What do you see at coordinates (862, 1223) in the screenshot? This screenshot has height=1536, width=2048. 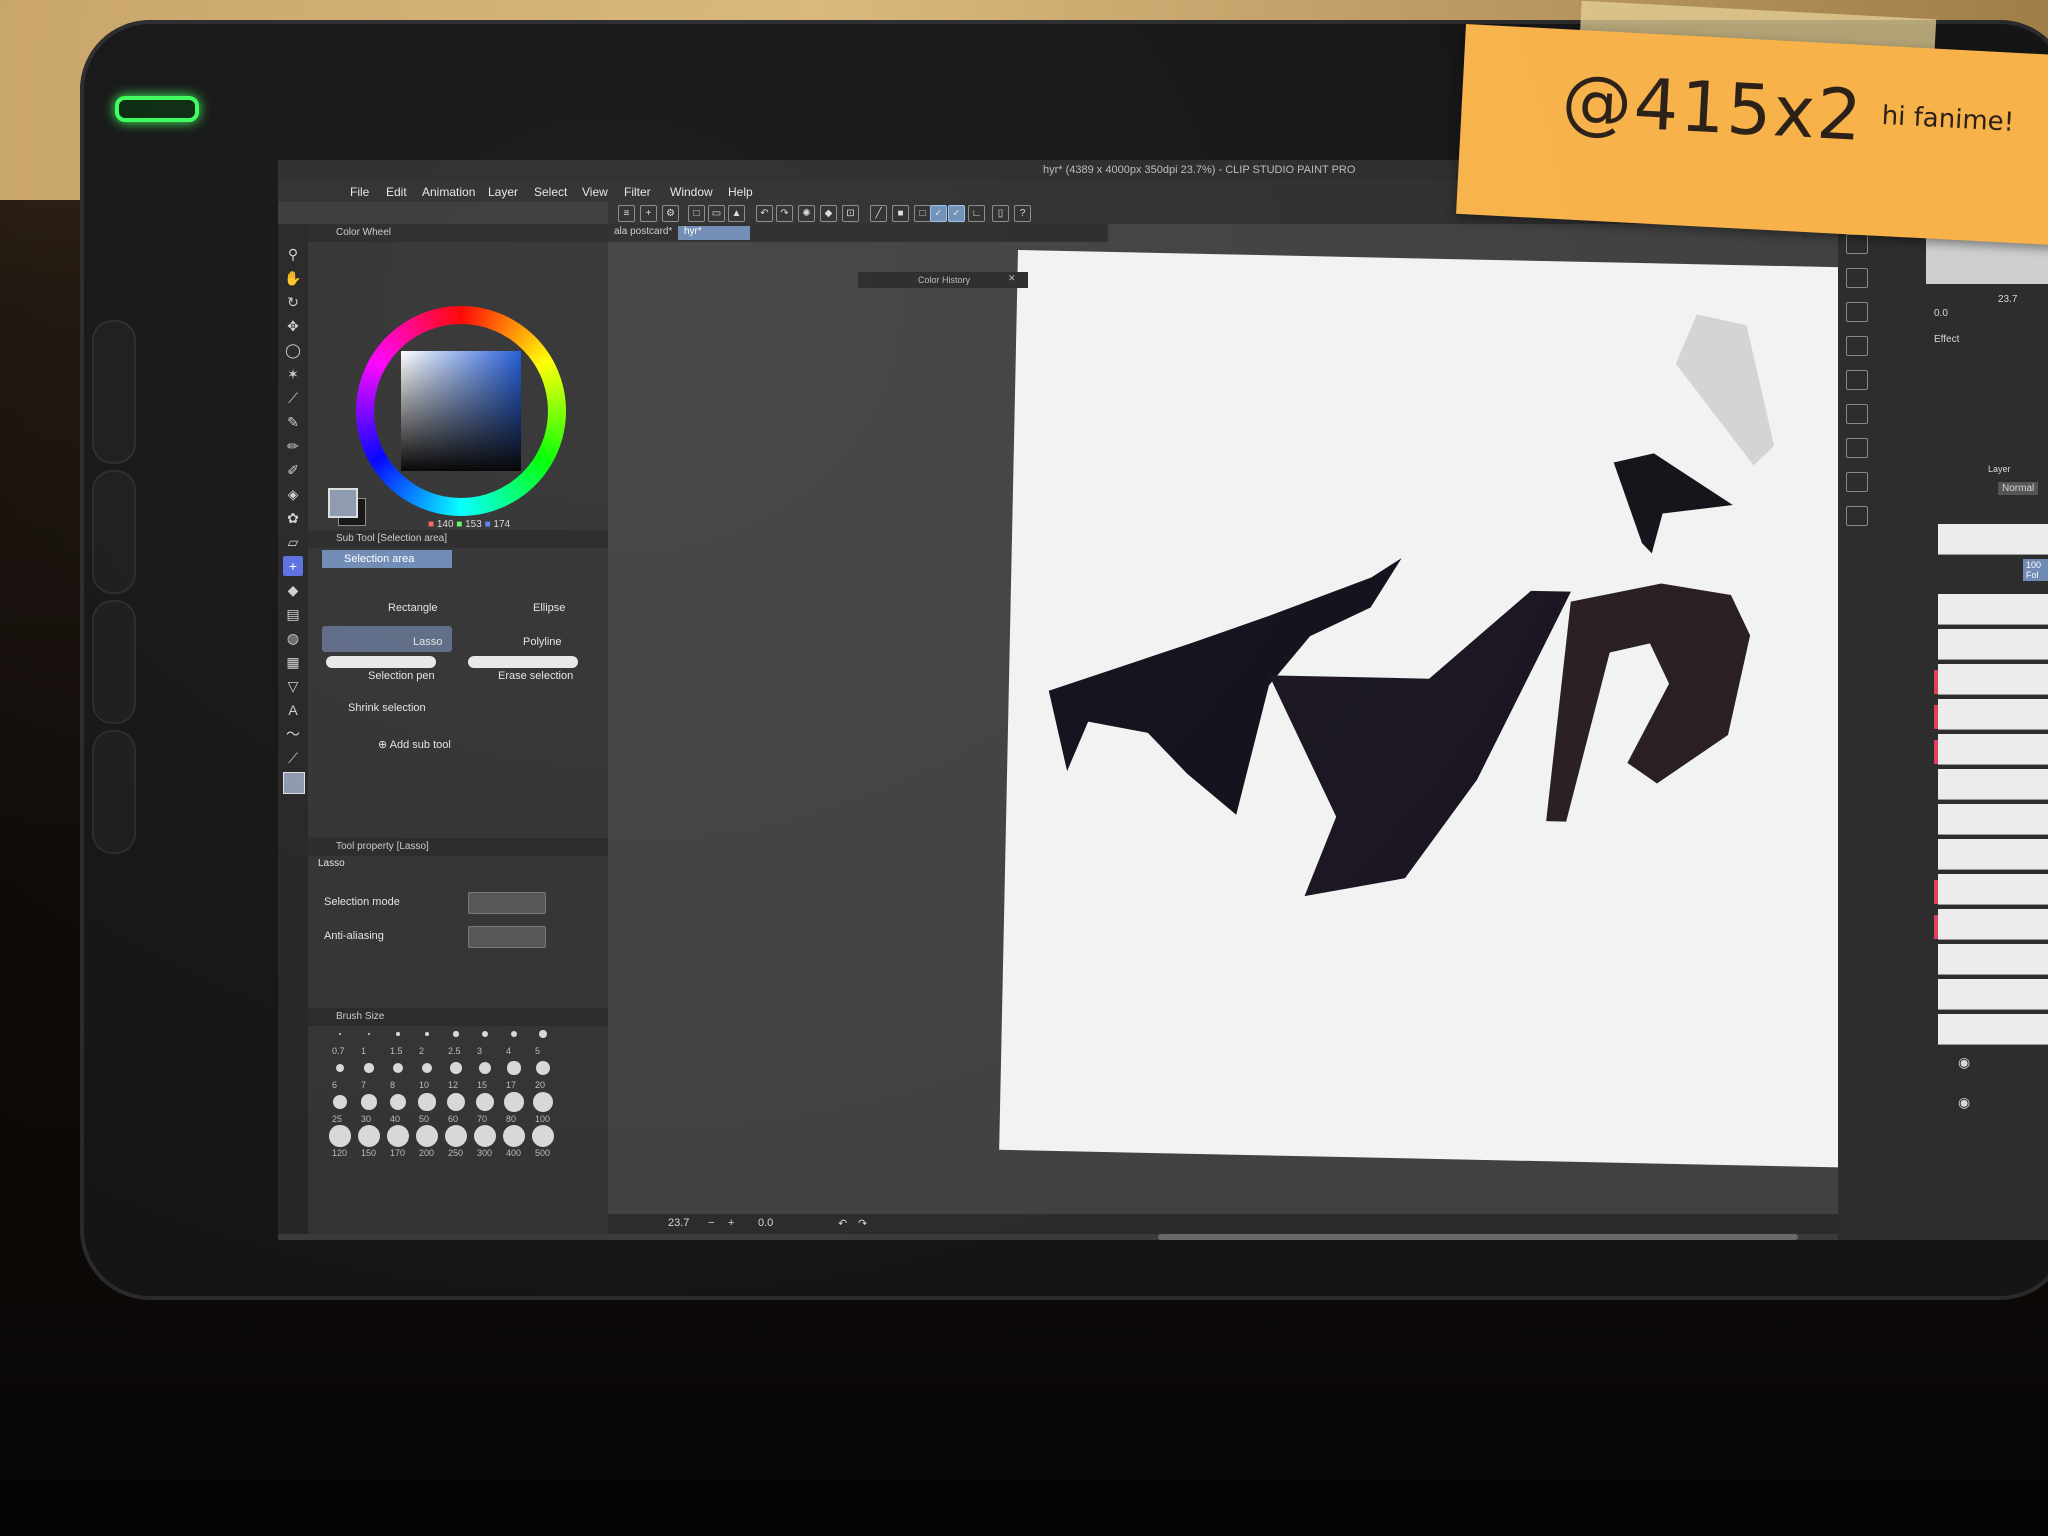 I see `rotate-right-icon: ↷` at bounding box center [862, 1223].